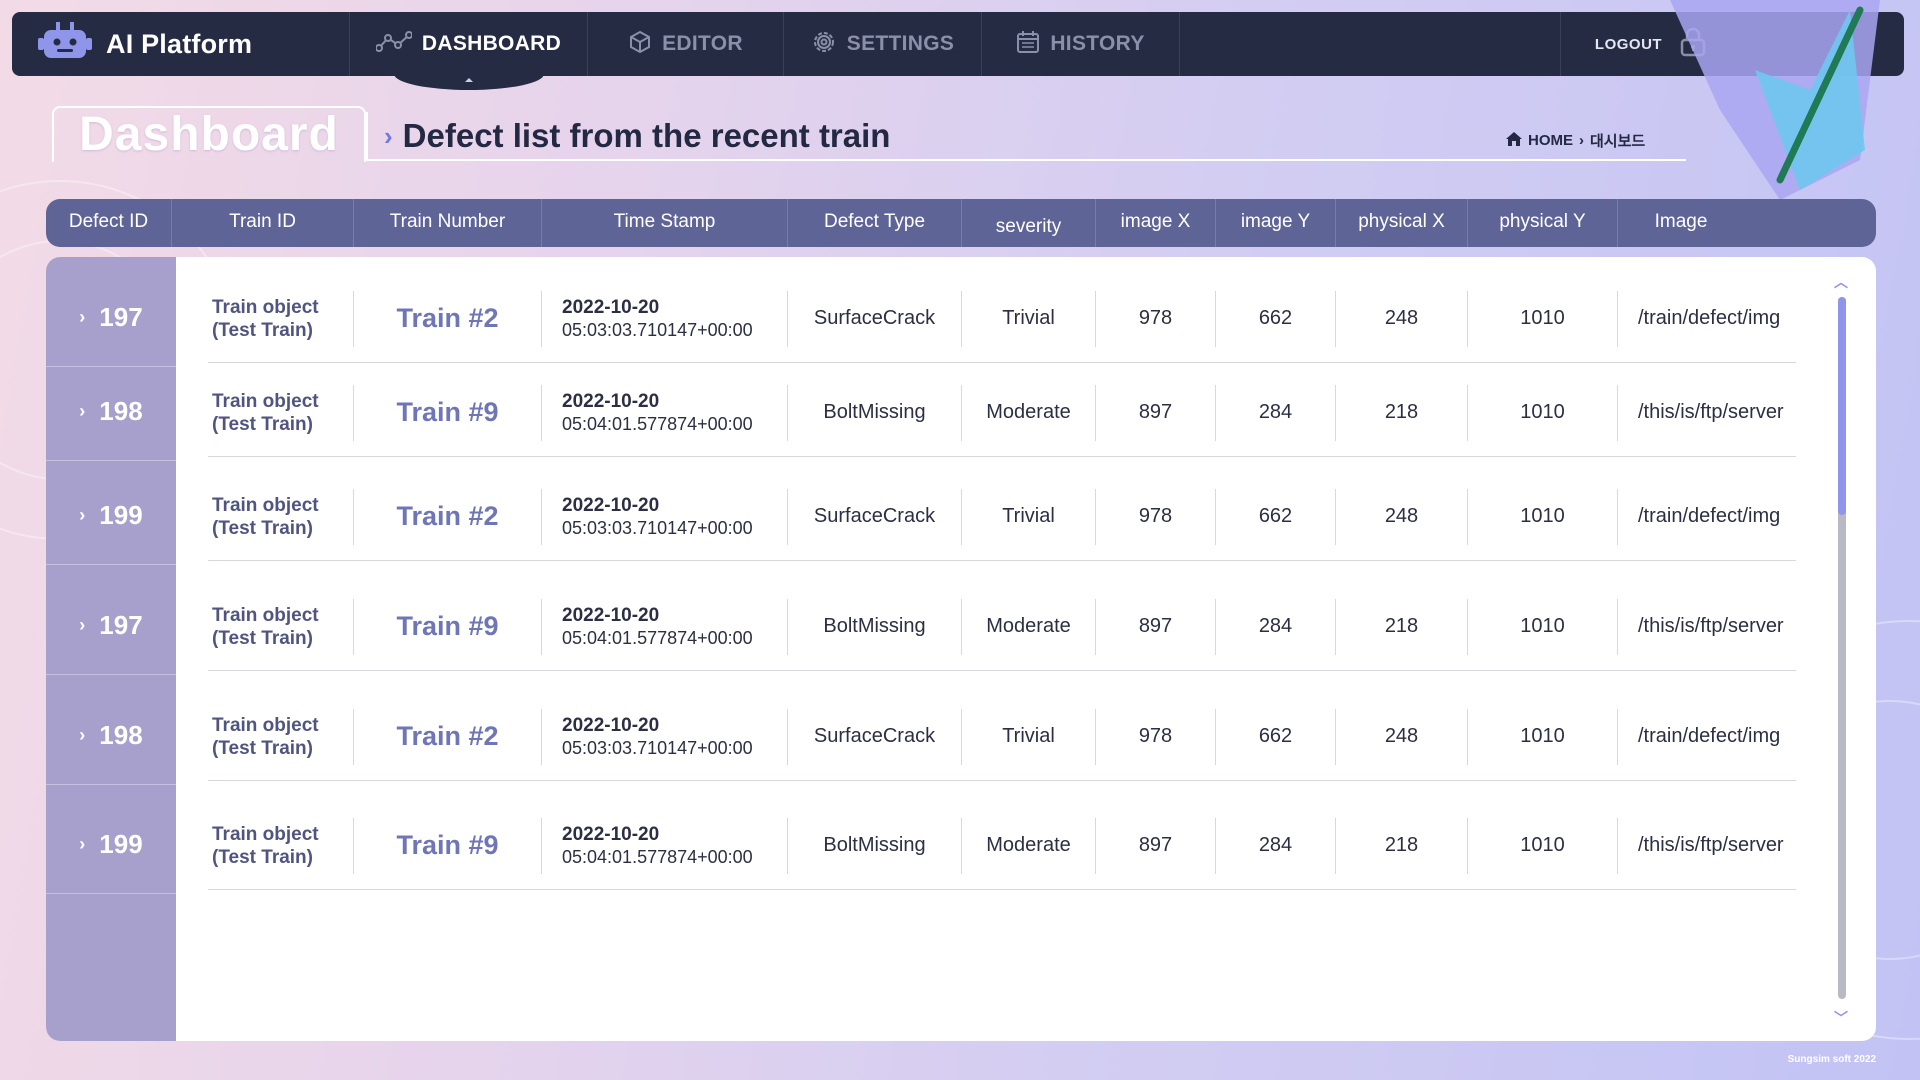 Image resolution: width=1920 pixels, height=1080 pixels. Describe the element at coordinates (1029, 223) in the screenshot. I see `column-header-severity: severity` at that location.